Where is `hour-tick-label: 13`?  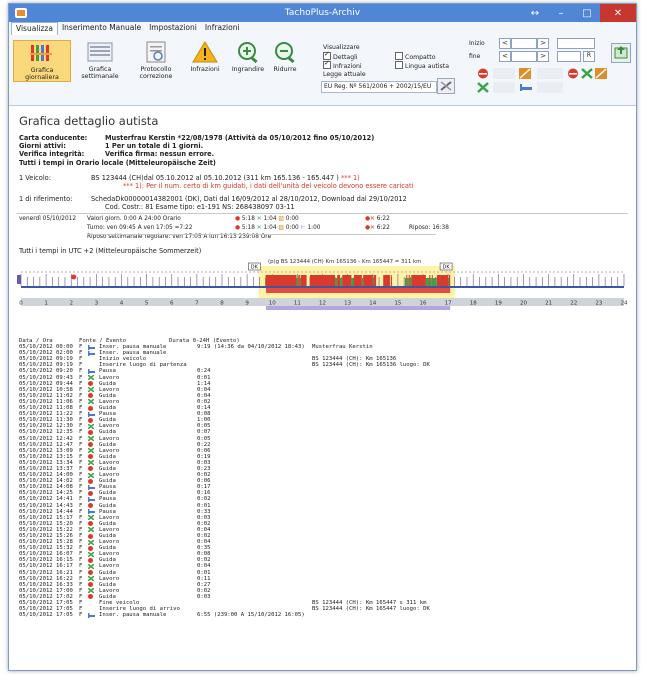 hour-tick-label: 13 is located at coordinates (347, 304).